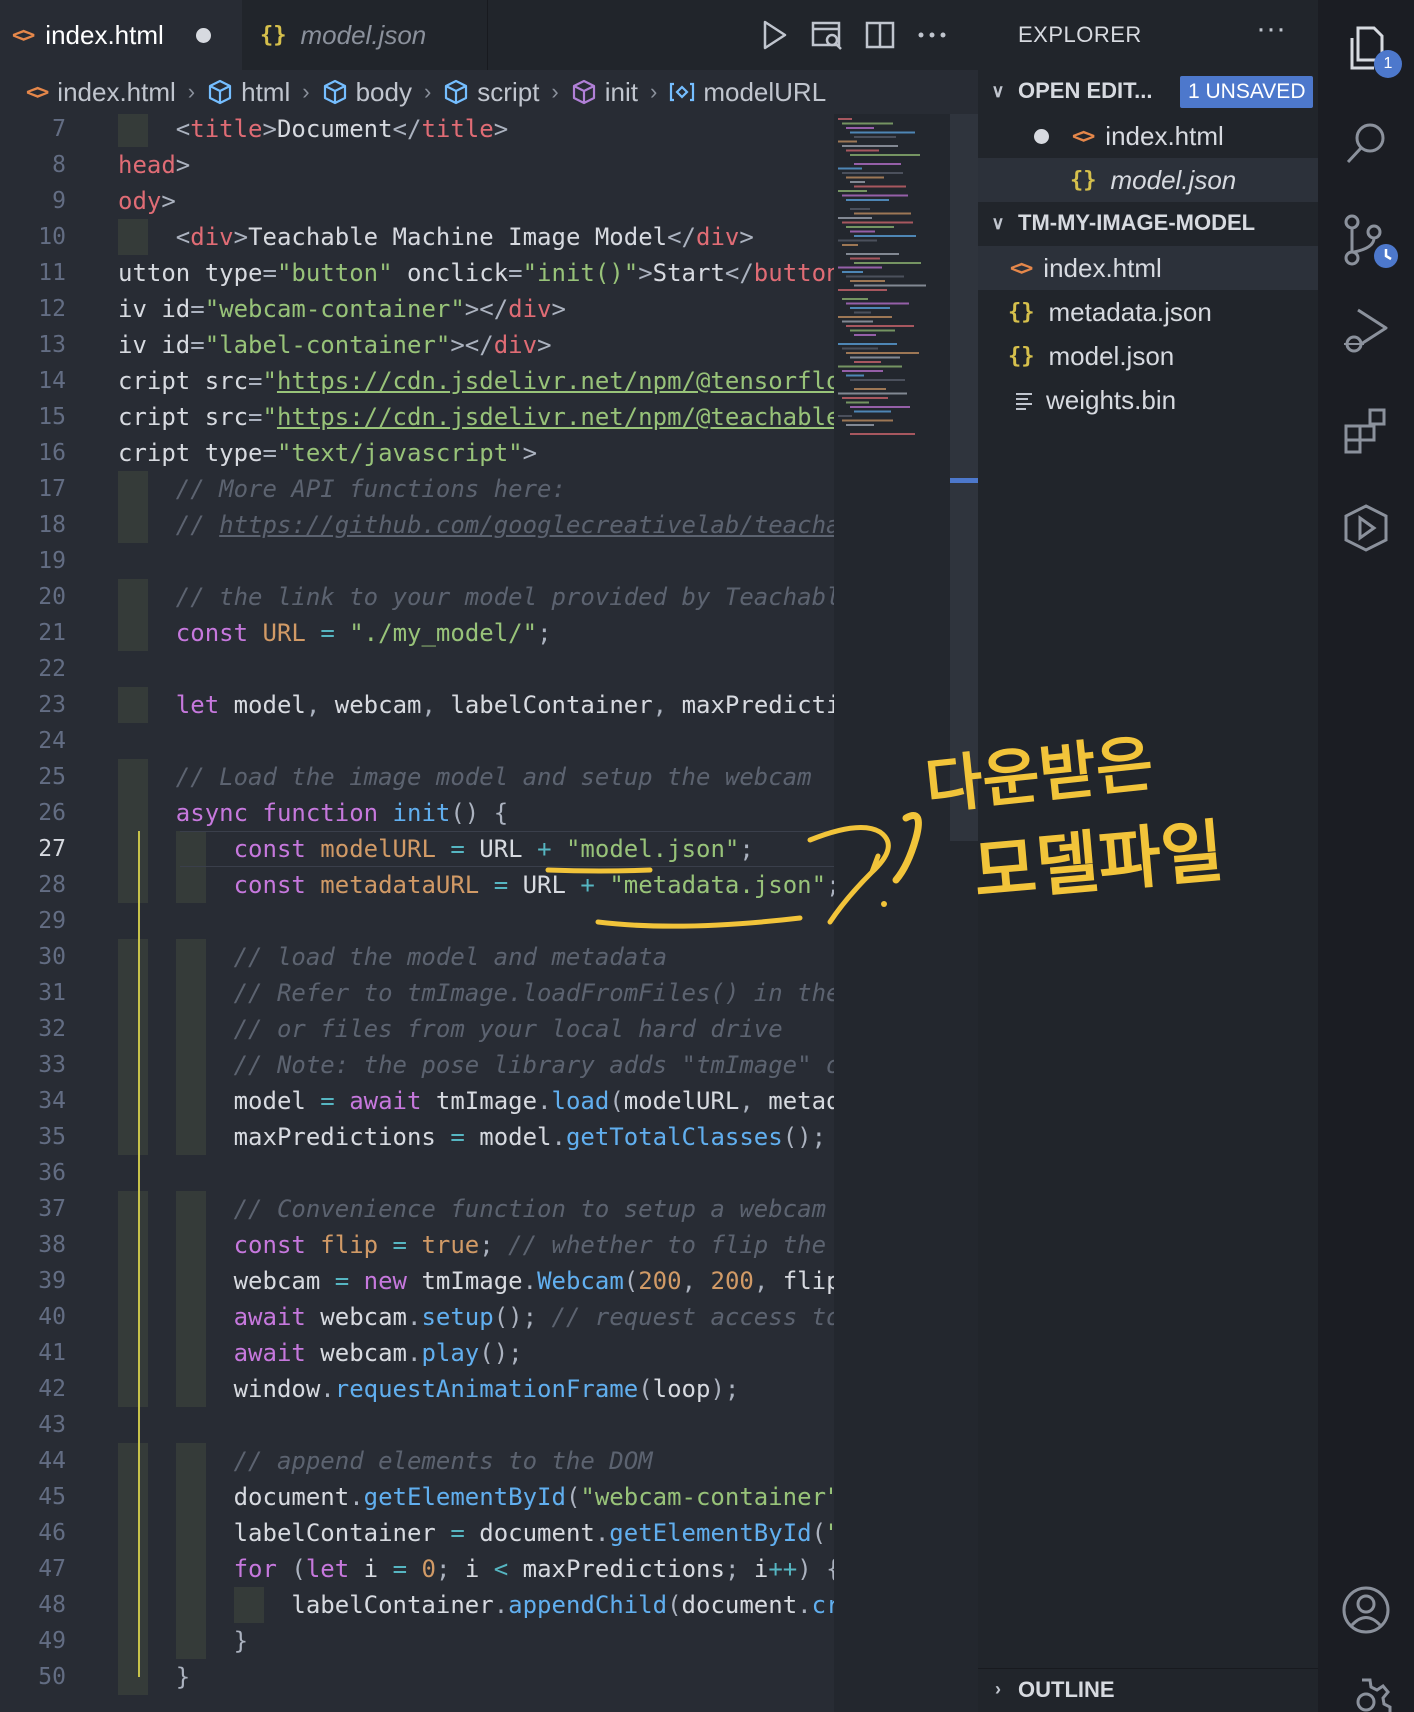 The width and height of the screenshot is (1414, 1712). Describe the element at coordinates (33, 165) in the screenshot. I see `line-number: 8` at that location.